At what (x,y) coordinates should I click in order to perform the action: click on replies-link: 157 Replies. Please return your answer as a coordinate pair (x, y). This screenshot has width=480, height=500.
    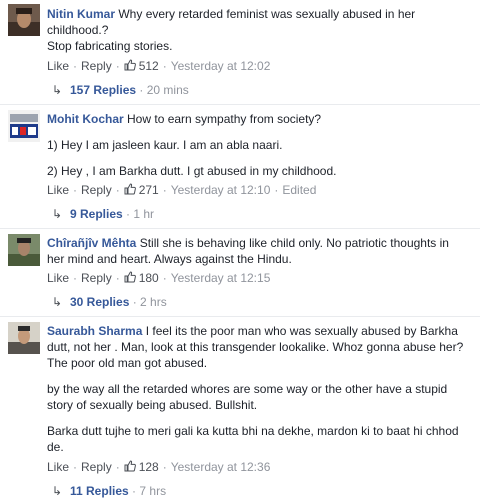
    Looking at the image, I should click on (103, 90).